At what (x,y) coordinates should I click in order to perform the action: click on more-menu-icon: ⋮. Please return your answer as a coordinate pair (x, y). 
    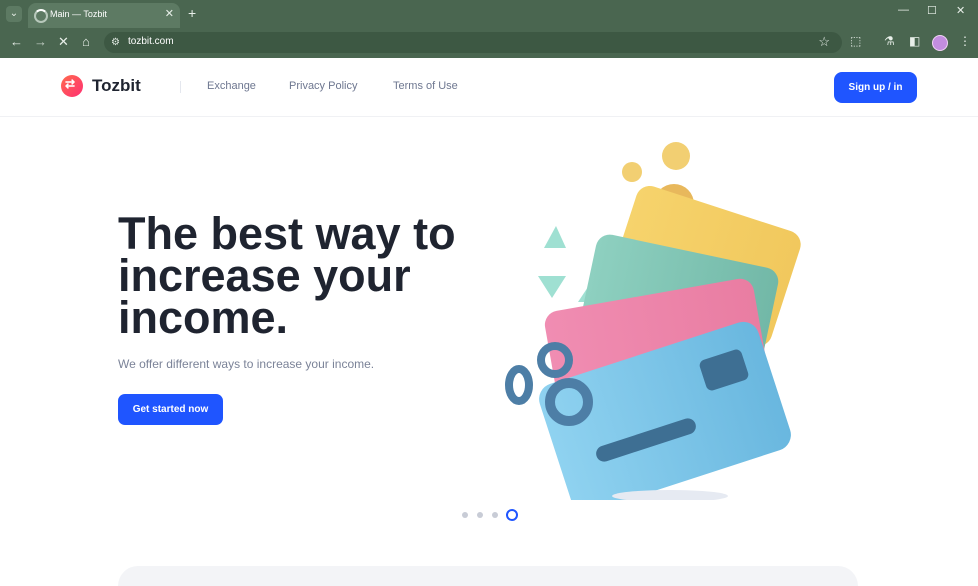
    Looking at the image, I should click on (965, 41).